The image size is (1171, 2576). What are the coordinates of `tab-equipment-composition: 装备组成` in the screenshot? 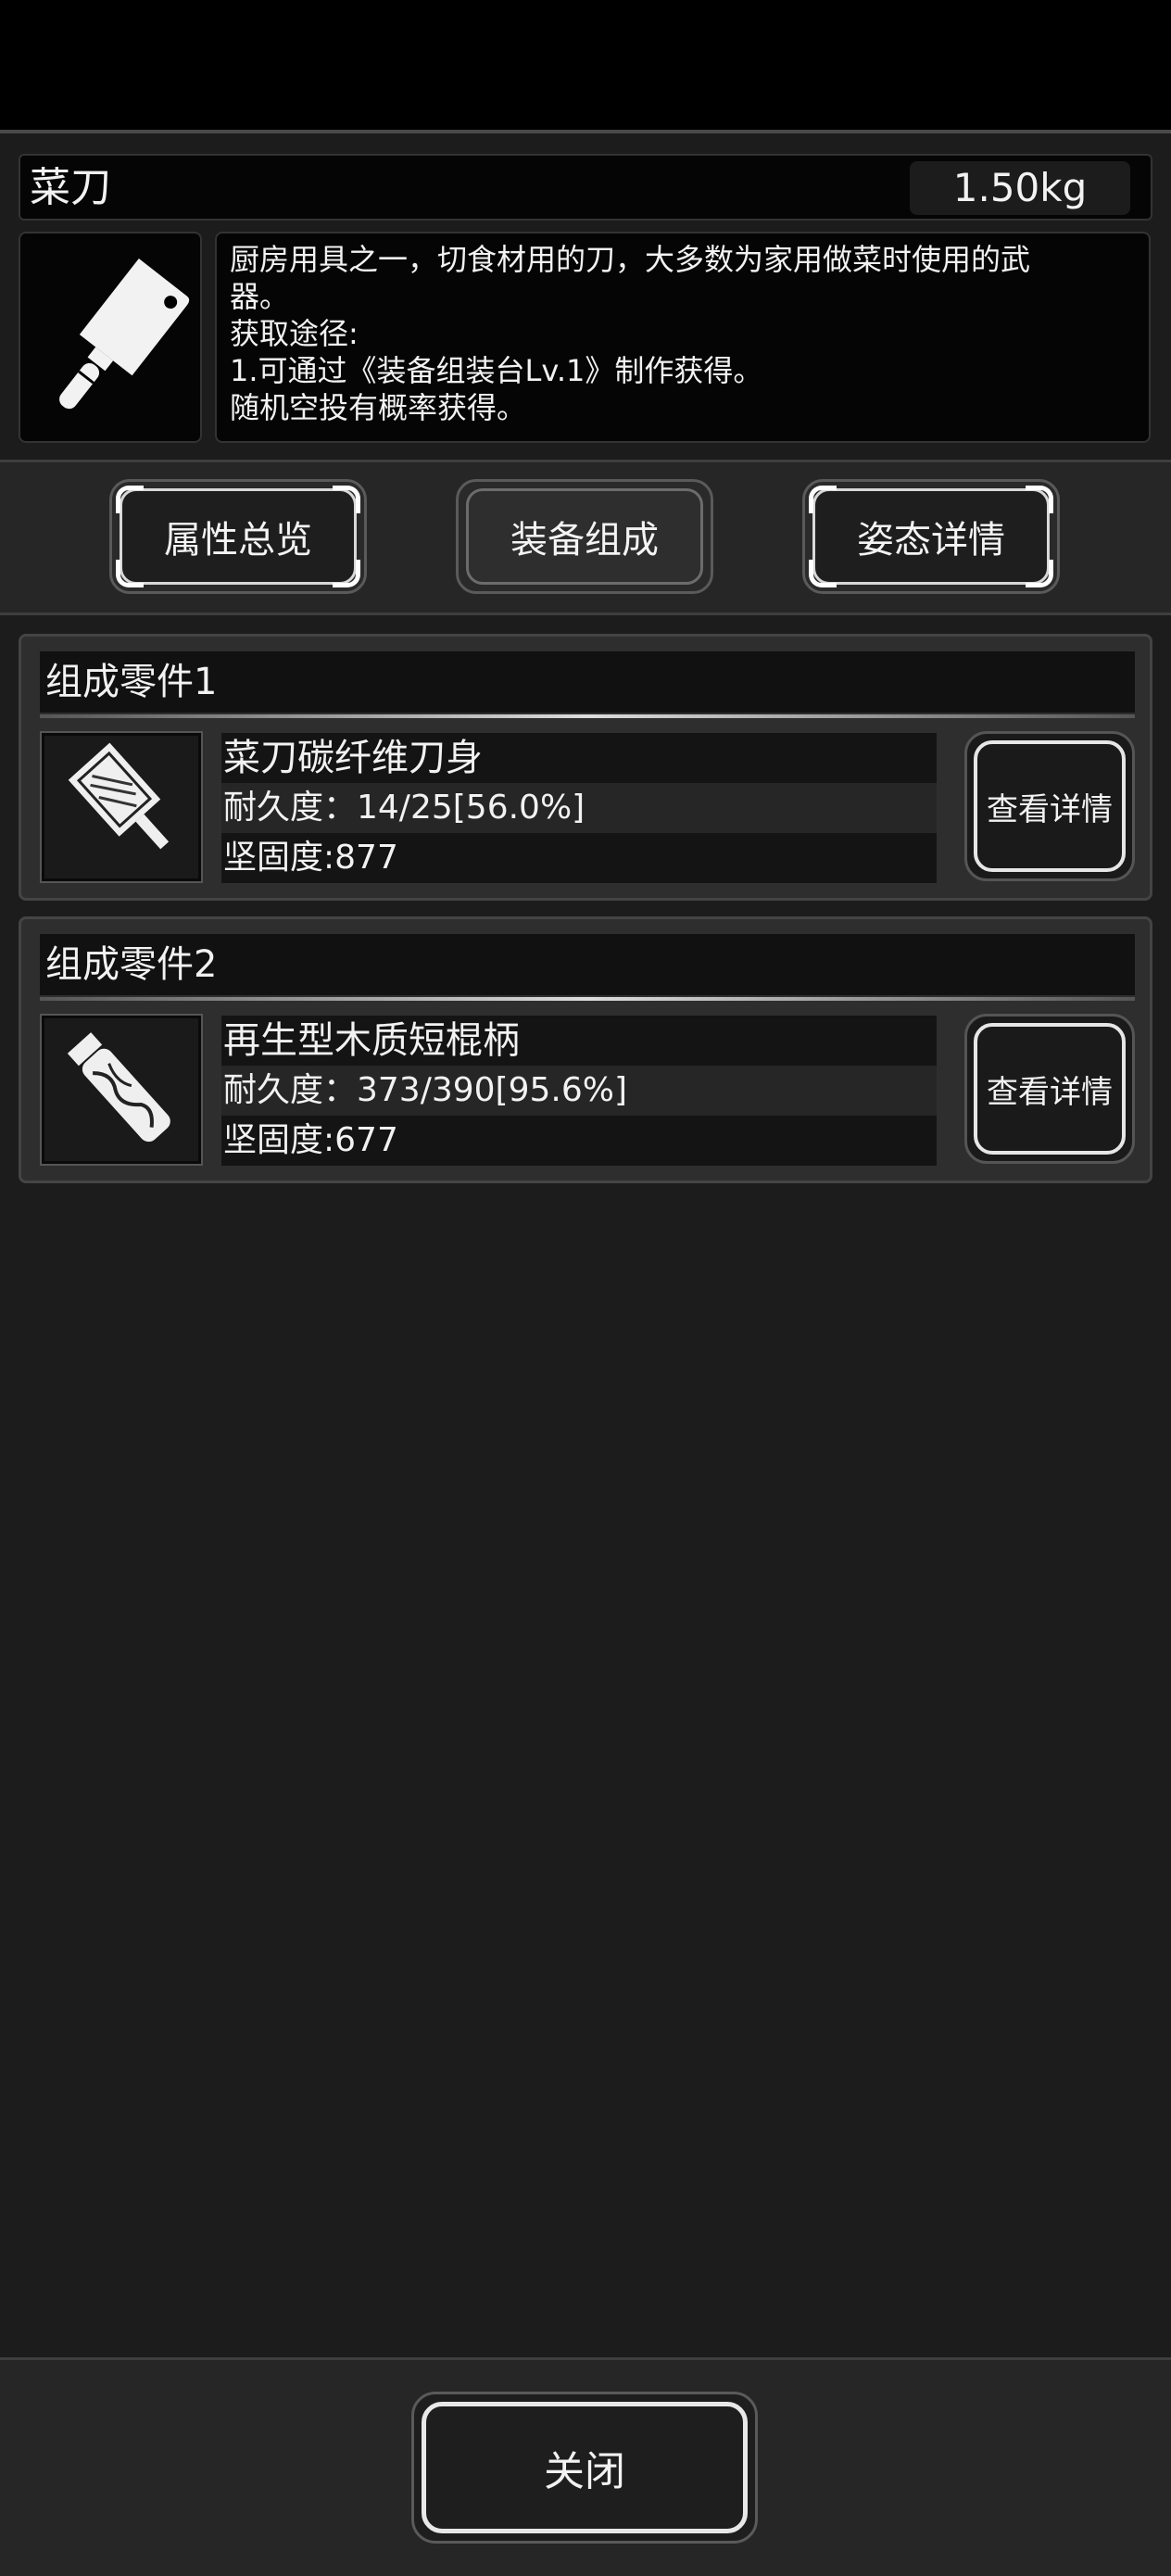 It's located at (584, 536).